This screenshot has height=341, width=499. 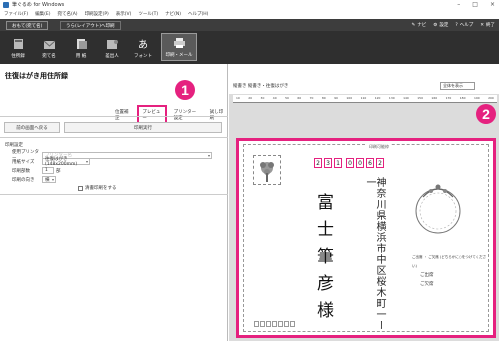 What do you see at coordinates (49, 56) in the screenshot?
I see `toolbar-label: 宛て名` at bounding box center [49, 56].